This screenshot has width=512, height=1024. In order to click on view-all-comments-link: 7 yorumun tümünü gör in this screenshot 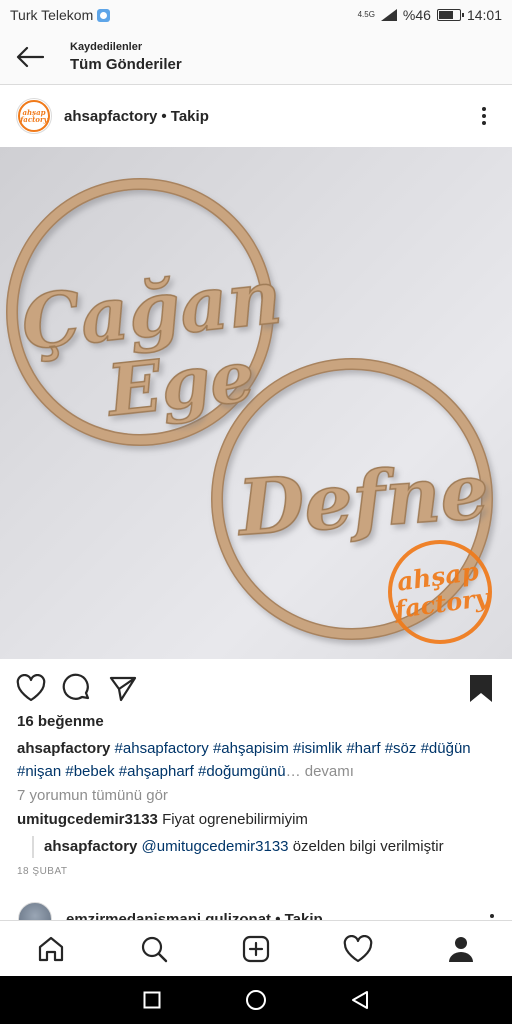, I will do `click(92, 795)`.